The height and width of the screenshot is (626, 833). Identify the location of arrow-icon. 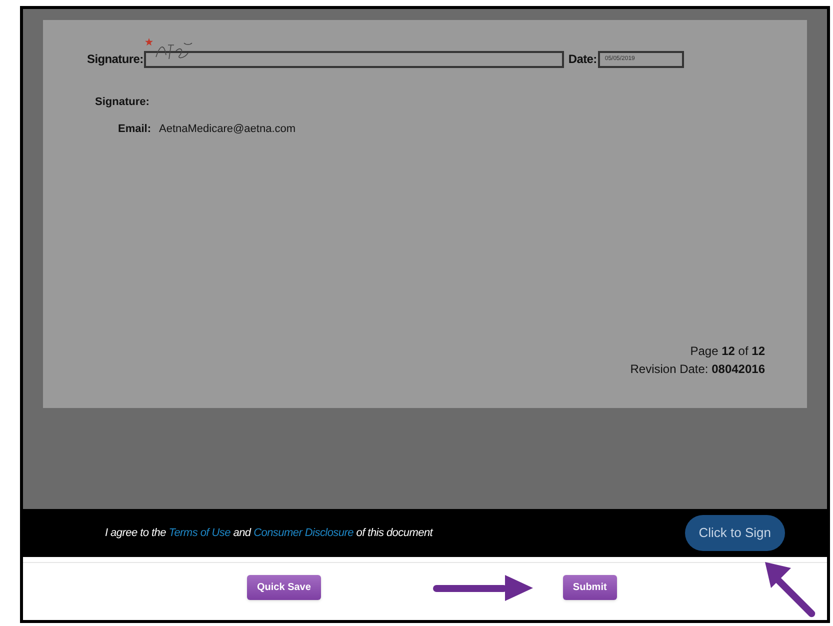
(482, 588).